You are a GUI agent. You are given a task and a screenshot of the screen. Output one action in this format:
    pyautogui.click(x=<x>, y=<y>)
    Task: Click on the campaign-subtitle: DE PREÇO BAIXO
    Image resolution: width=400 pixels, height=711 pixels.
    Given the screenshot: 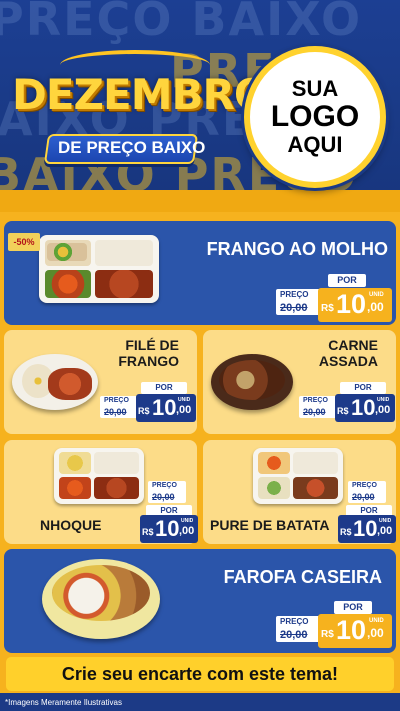 What is the action you would take?
    pyautogui.click(x=132, y=147)
    